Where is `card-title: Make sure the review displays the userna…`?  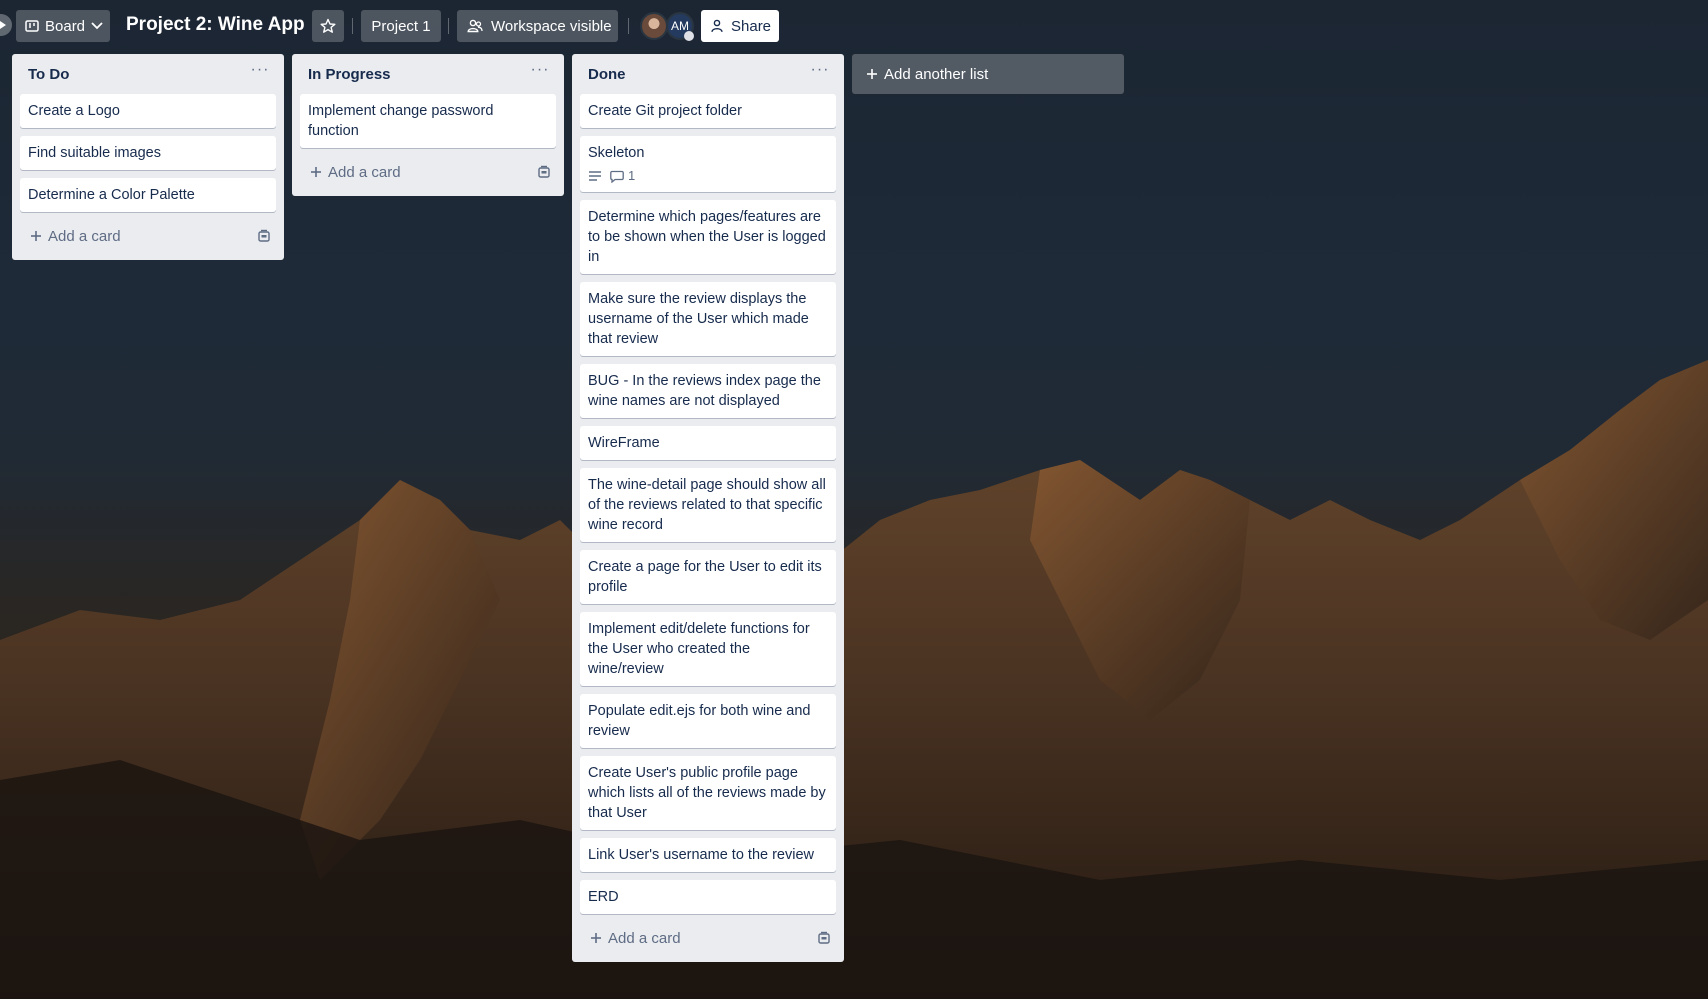 card-title: Make sure the review displays the userna… is located at coordinates (698, 319).